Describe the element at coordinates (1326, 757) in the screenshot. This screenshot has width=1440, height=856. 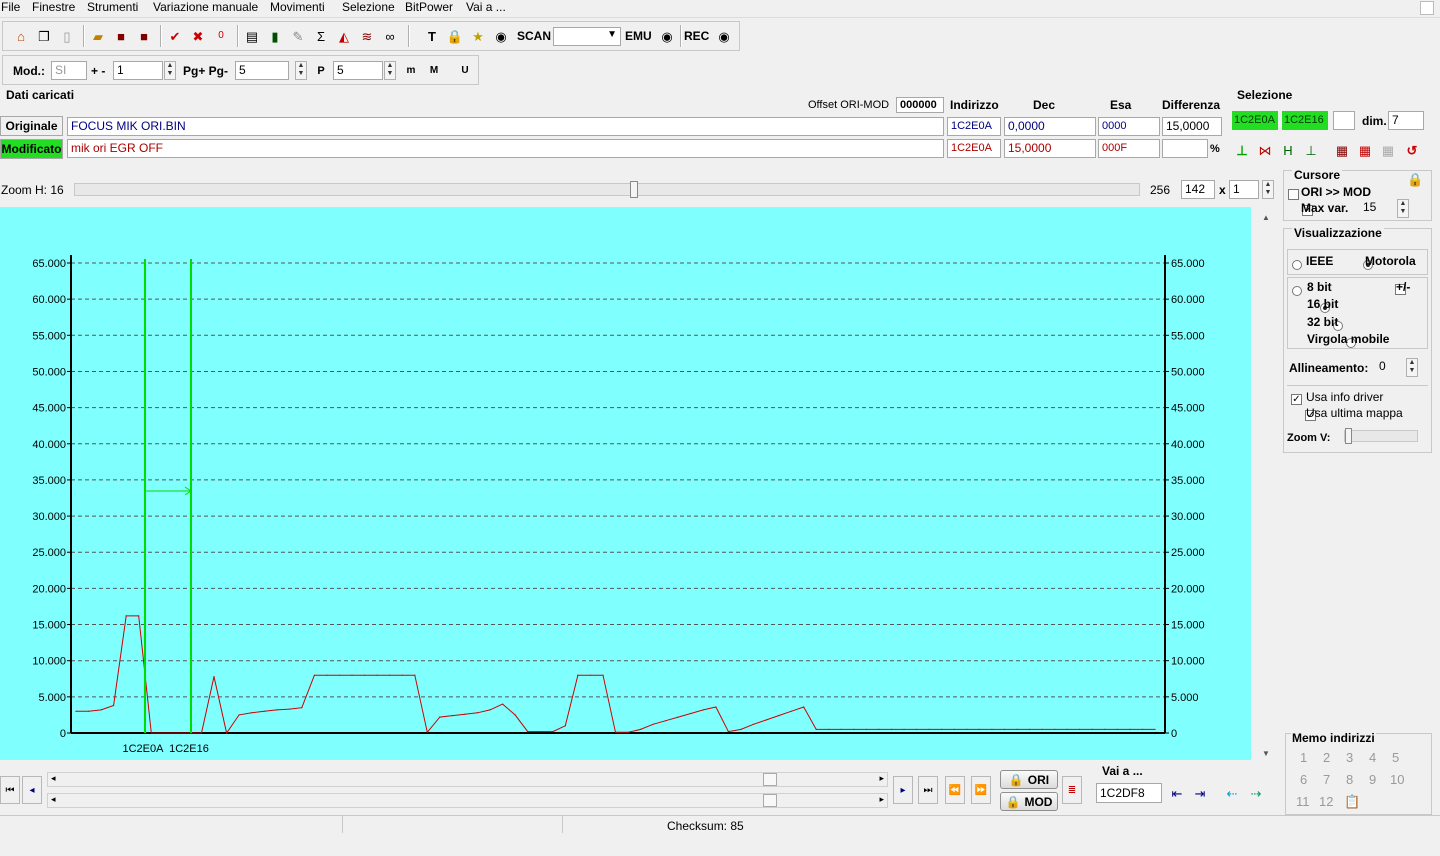
I see `memo-2: 2` at that location.